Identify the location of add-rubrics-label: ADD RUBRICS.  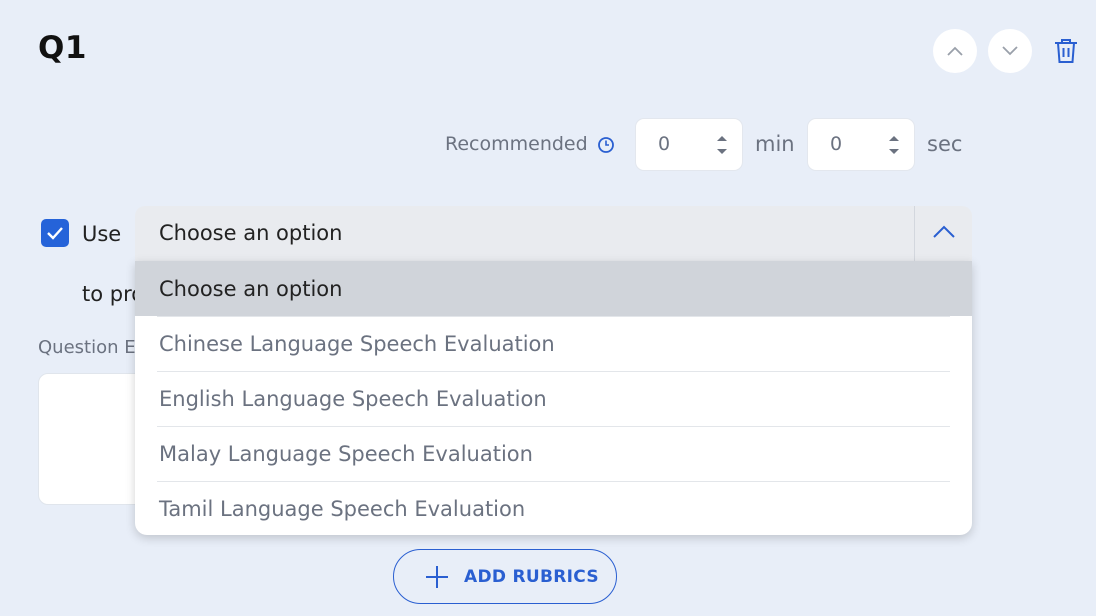
(531, 576).